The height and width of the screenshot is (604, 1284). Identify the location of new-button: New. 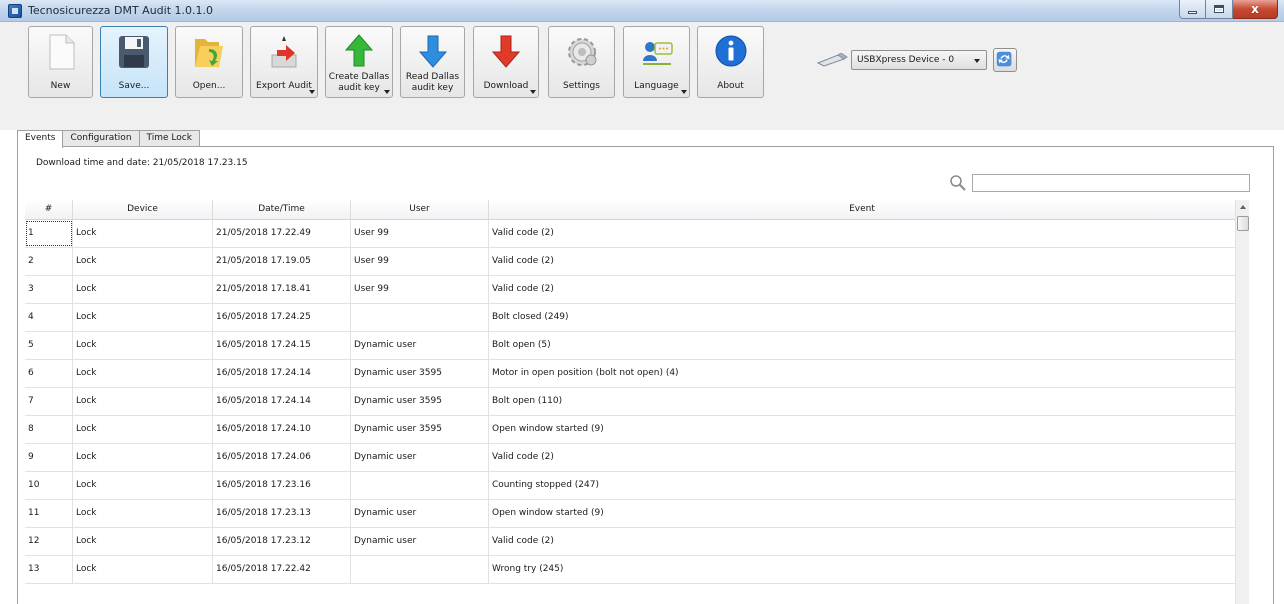
(60, 62).